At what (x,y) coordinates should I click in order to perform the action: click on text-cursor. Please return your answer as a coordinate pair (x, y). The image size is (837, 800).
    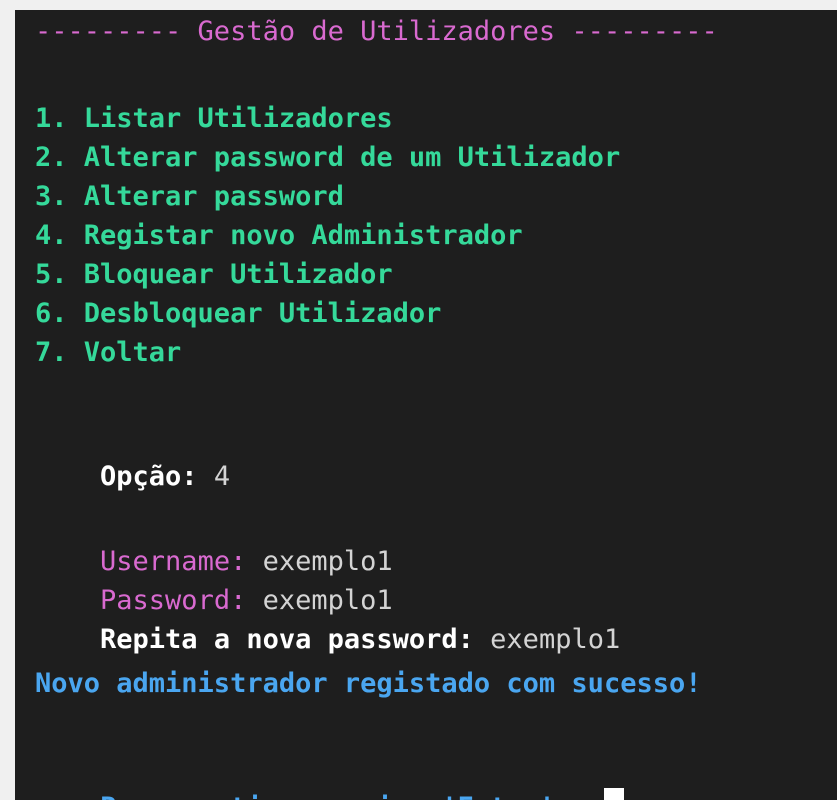
    Looking at the image, I should click on (613, 794).